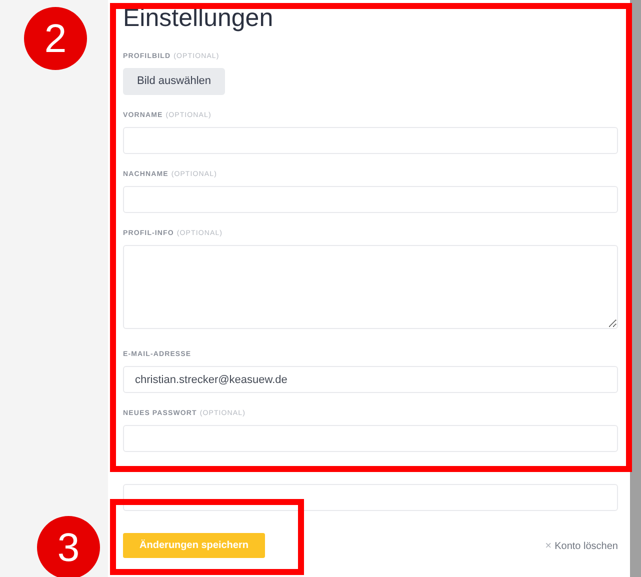 This screenshot has width=641, height=577. I want to click on page-title: Einstellungen, so click(198, 18).